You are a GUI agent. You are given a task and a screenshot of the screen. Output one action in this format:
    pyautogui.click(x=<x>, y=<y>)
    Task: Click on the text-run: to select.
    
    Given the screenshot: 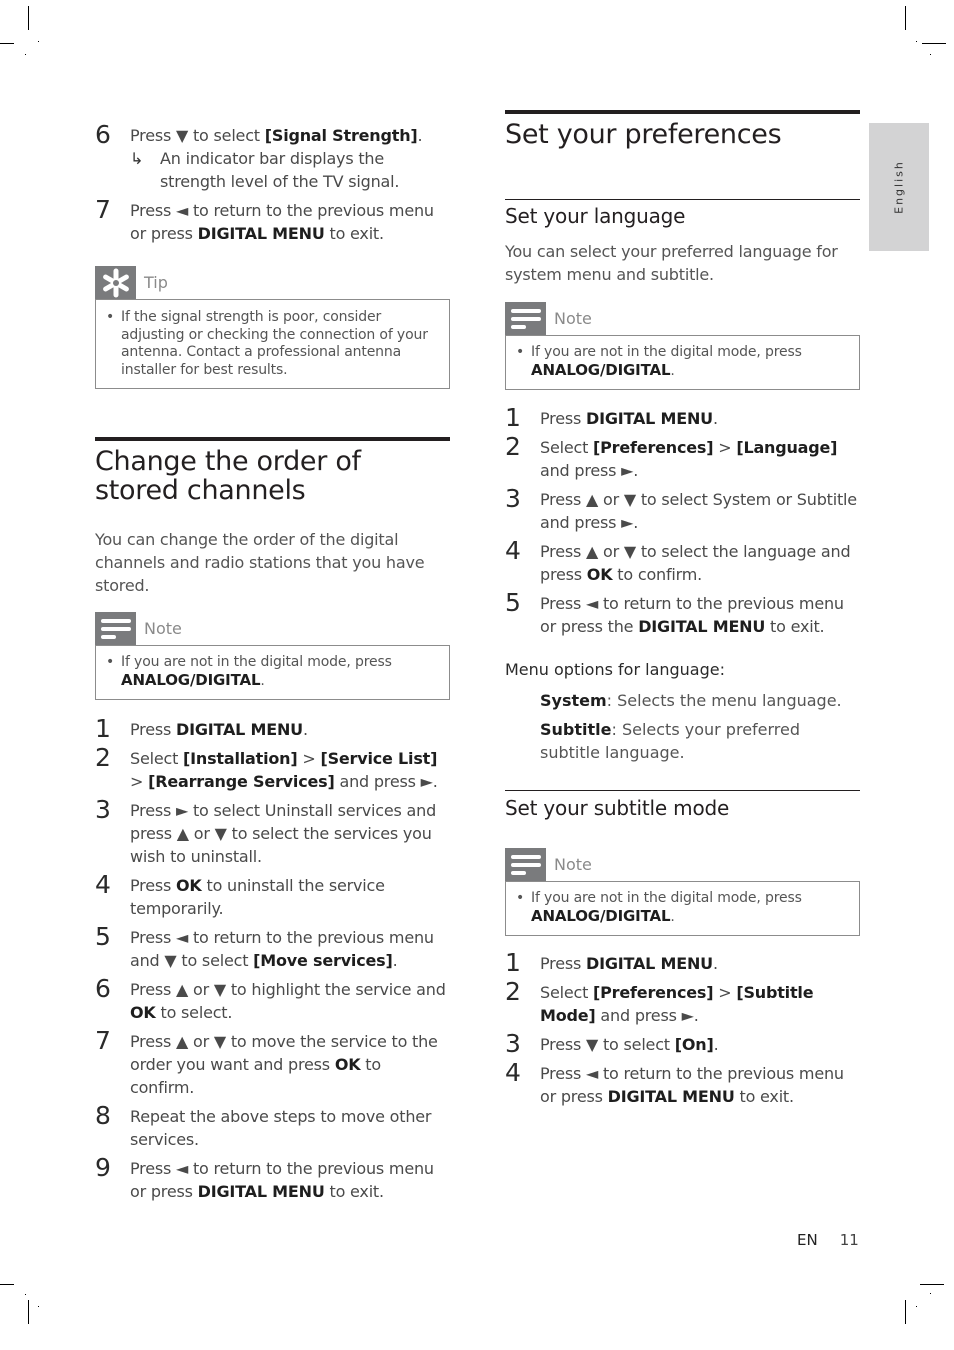 What is the action you would take?
    pyautogui.click(x=194, y=1012)
    